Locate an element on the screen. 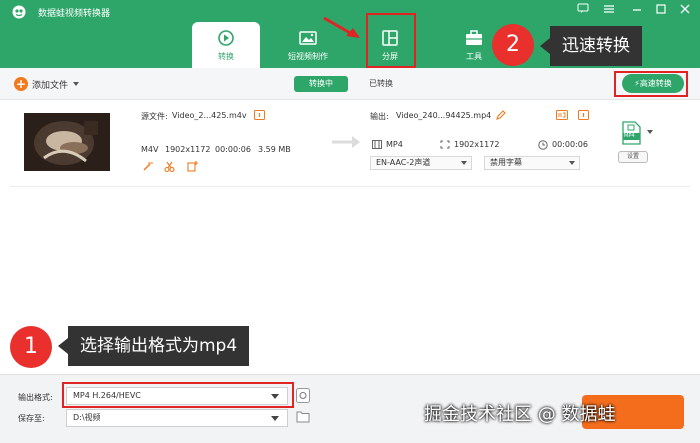 The image size is (700, 443). message-icon is located at coordinates (583, 11).